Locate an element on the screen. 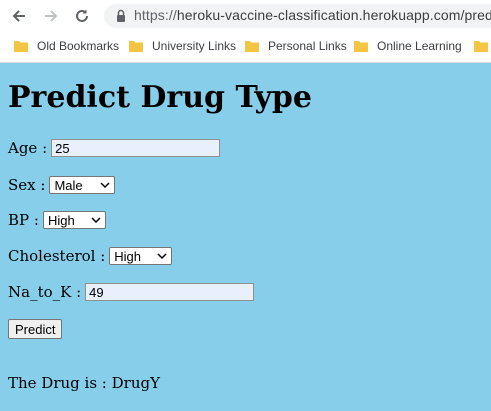 This screenshot has width=491, height=411. bookmark-university-links: University Links is located at coordinates (182, 46).